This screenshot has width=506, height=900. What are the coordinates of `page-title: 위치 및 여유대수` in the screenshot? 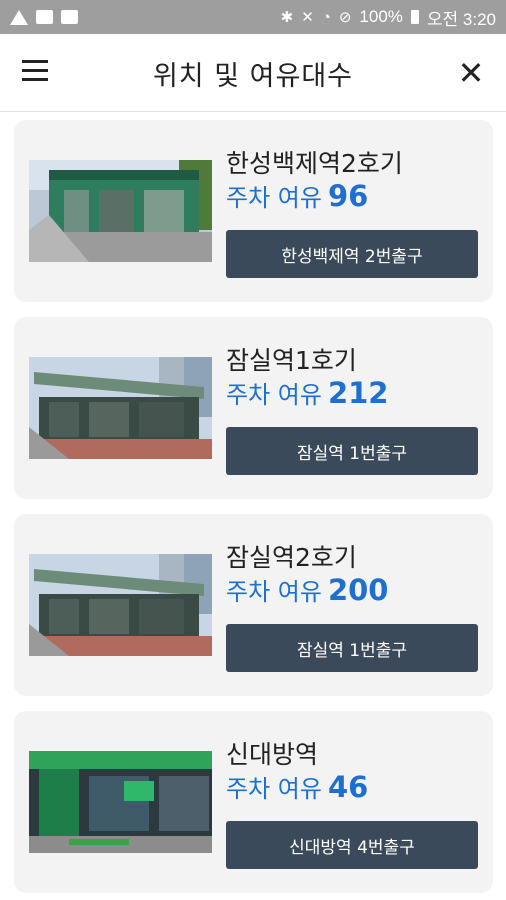 It's located at (253, 76).